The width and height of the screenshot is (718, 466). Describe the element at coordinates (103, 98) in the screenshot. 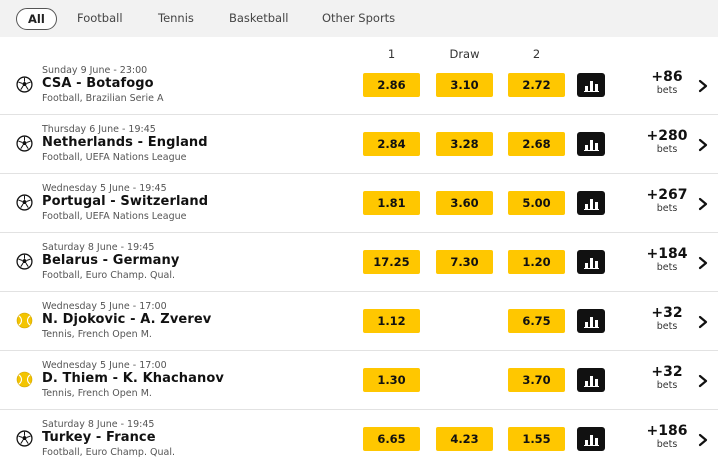

I see `event-league: Football, Brazilian Serie A` at that location.